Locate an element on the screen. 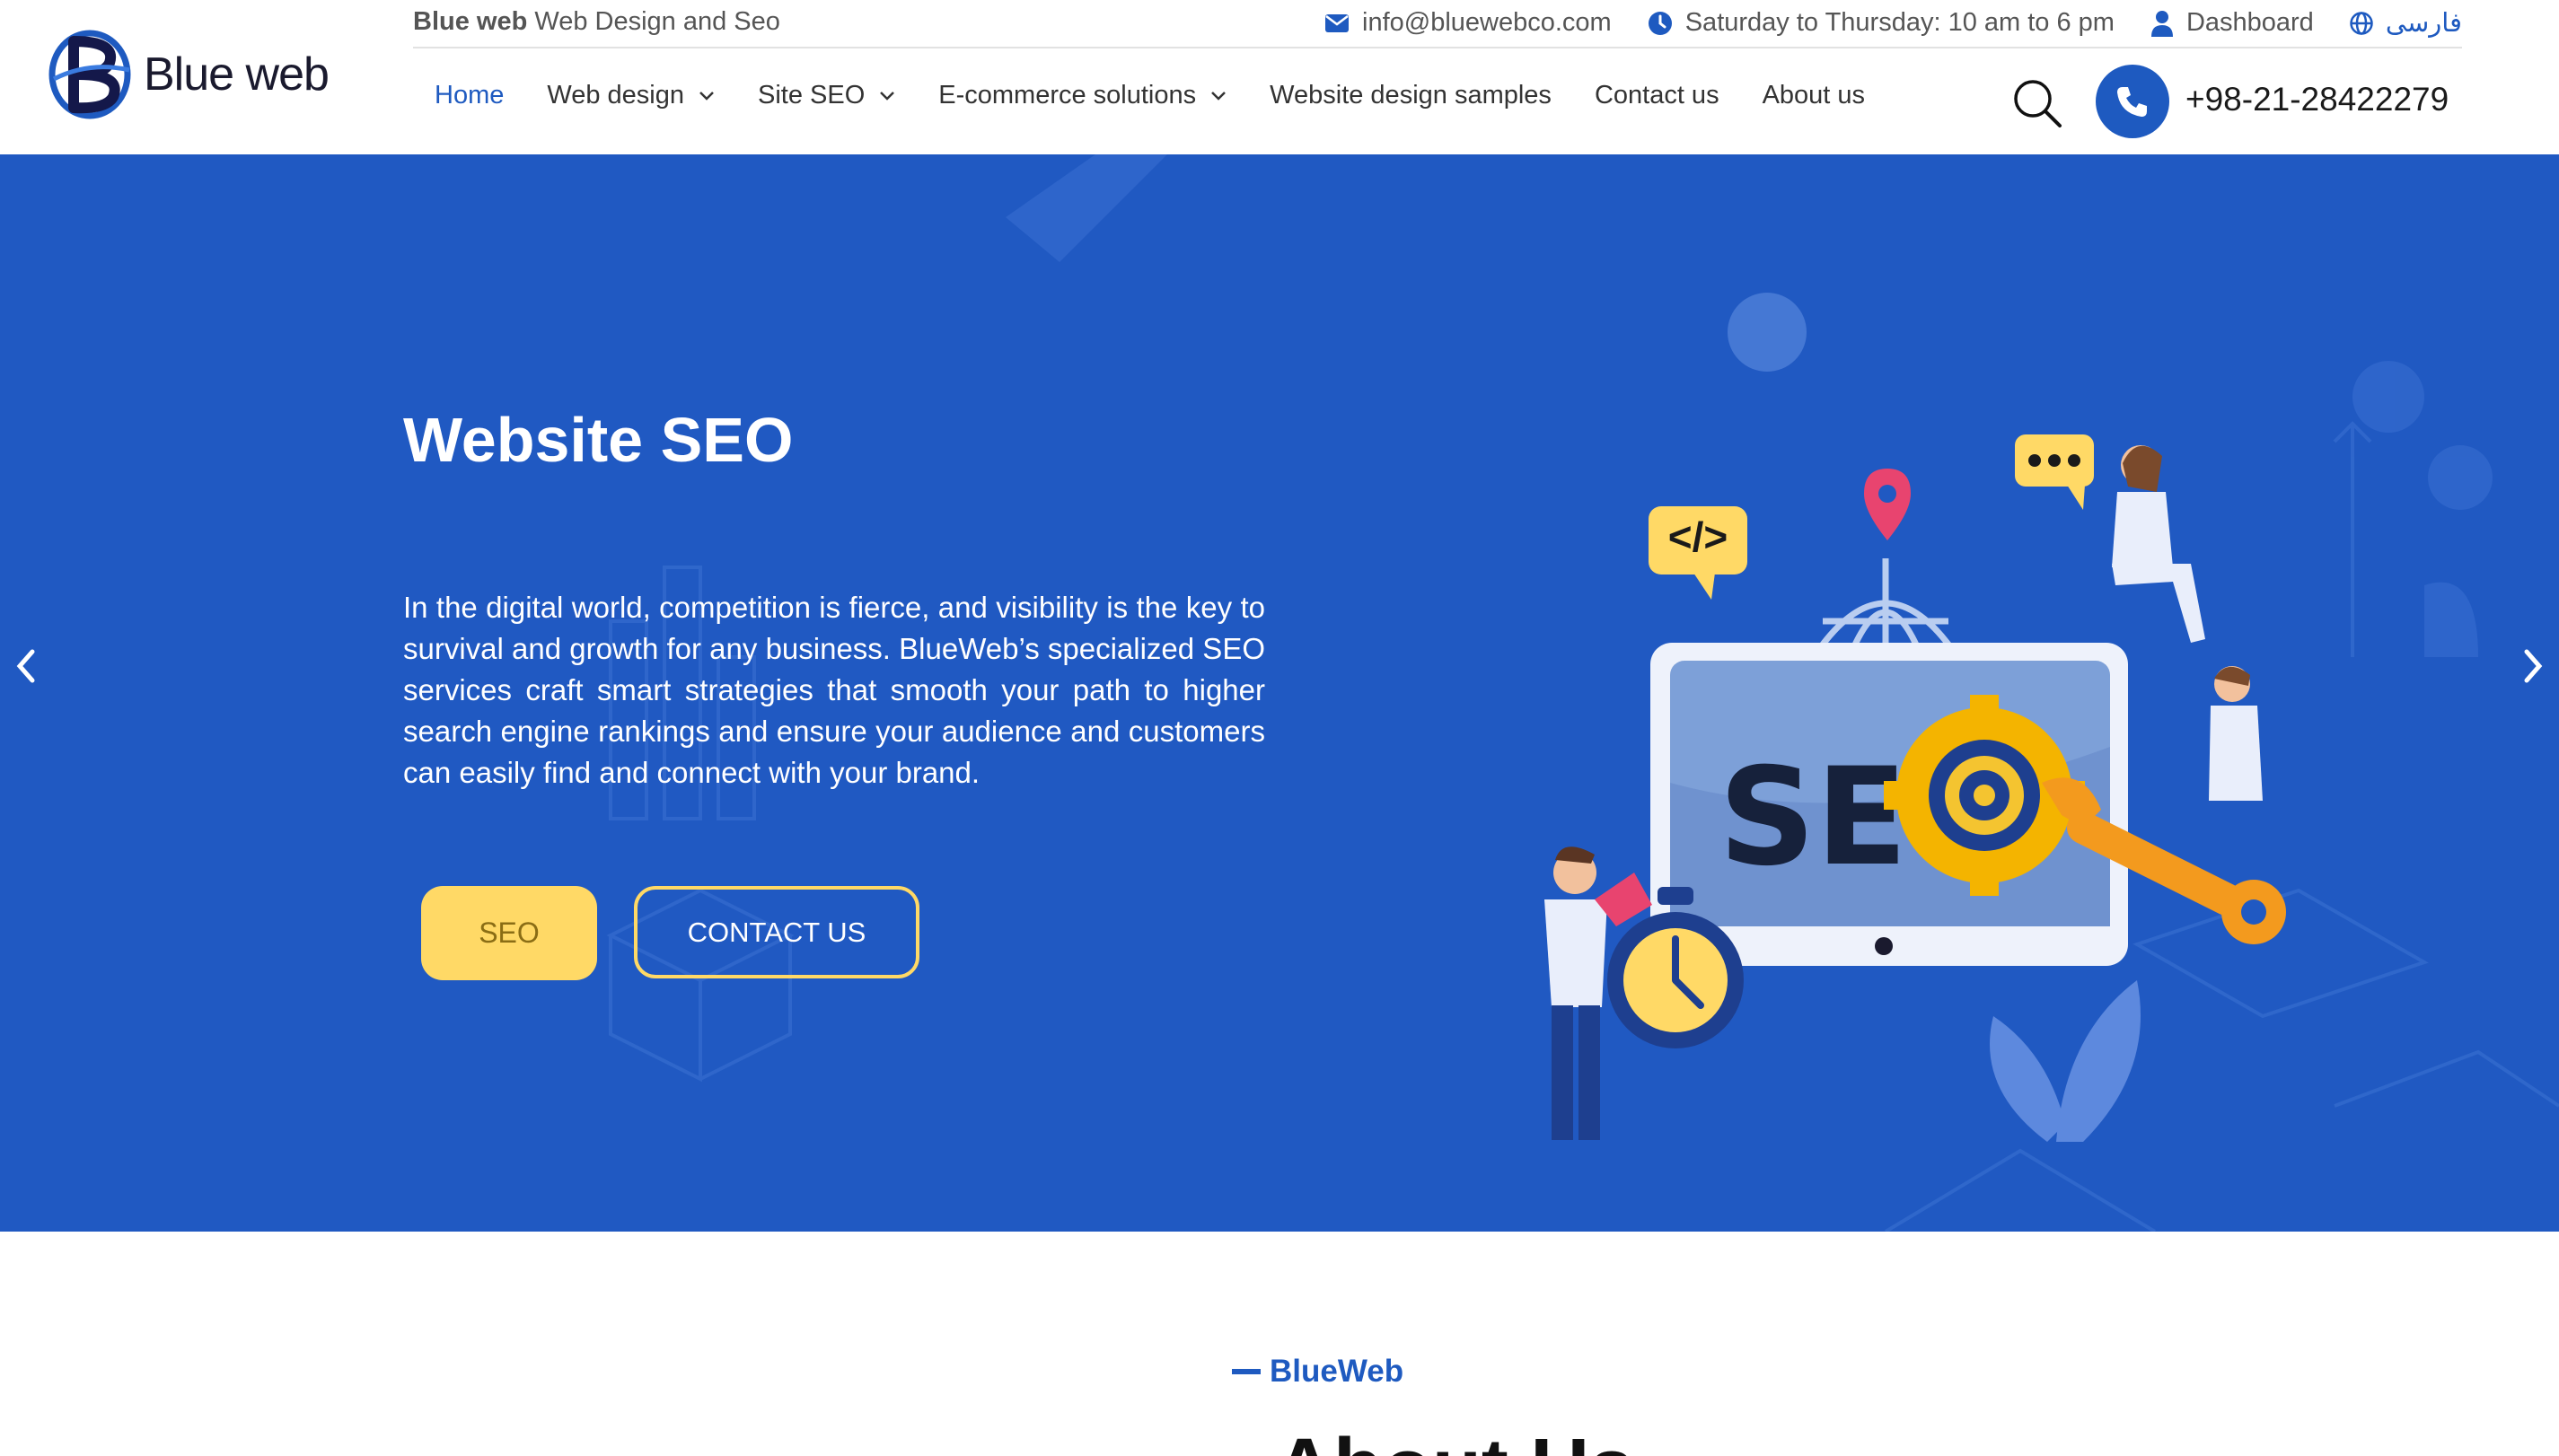 The image size is (2559, 1456). chevron-left-icon is located at coordinates (25, 666).